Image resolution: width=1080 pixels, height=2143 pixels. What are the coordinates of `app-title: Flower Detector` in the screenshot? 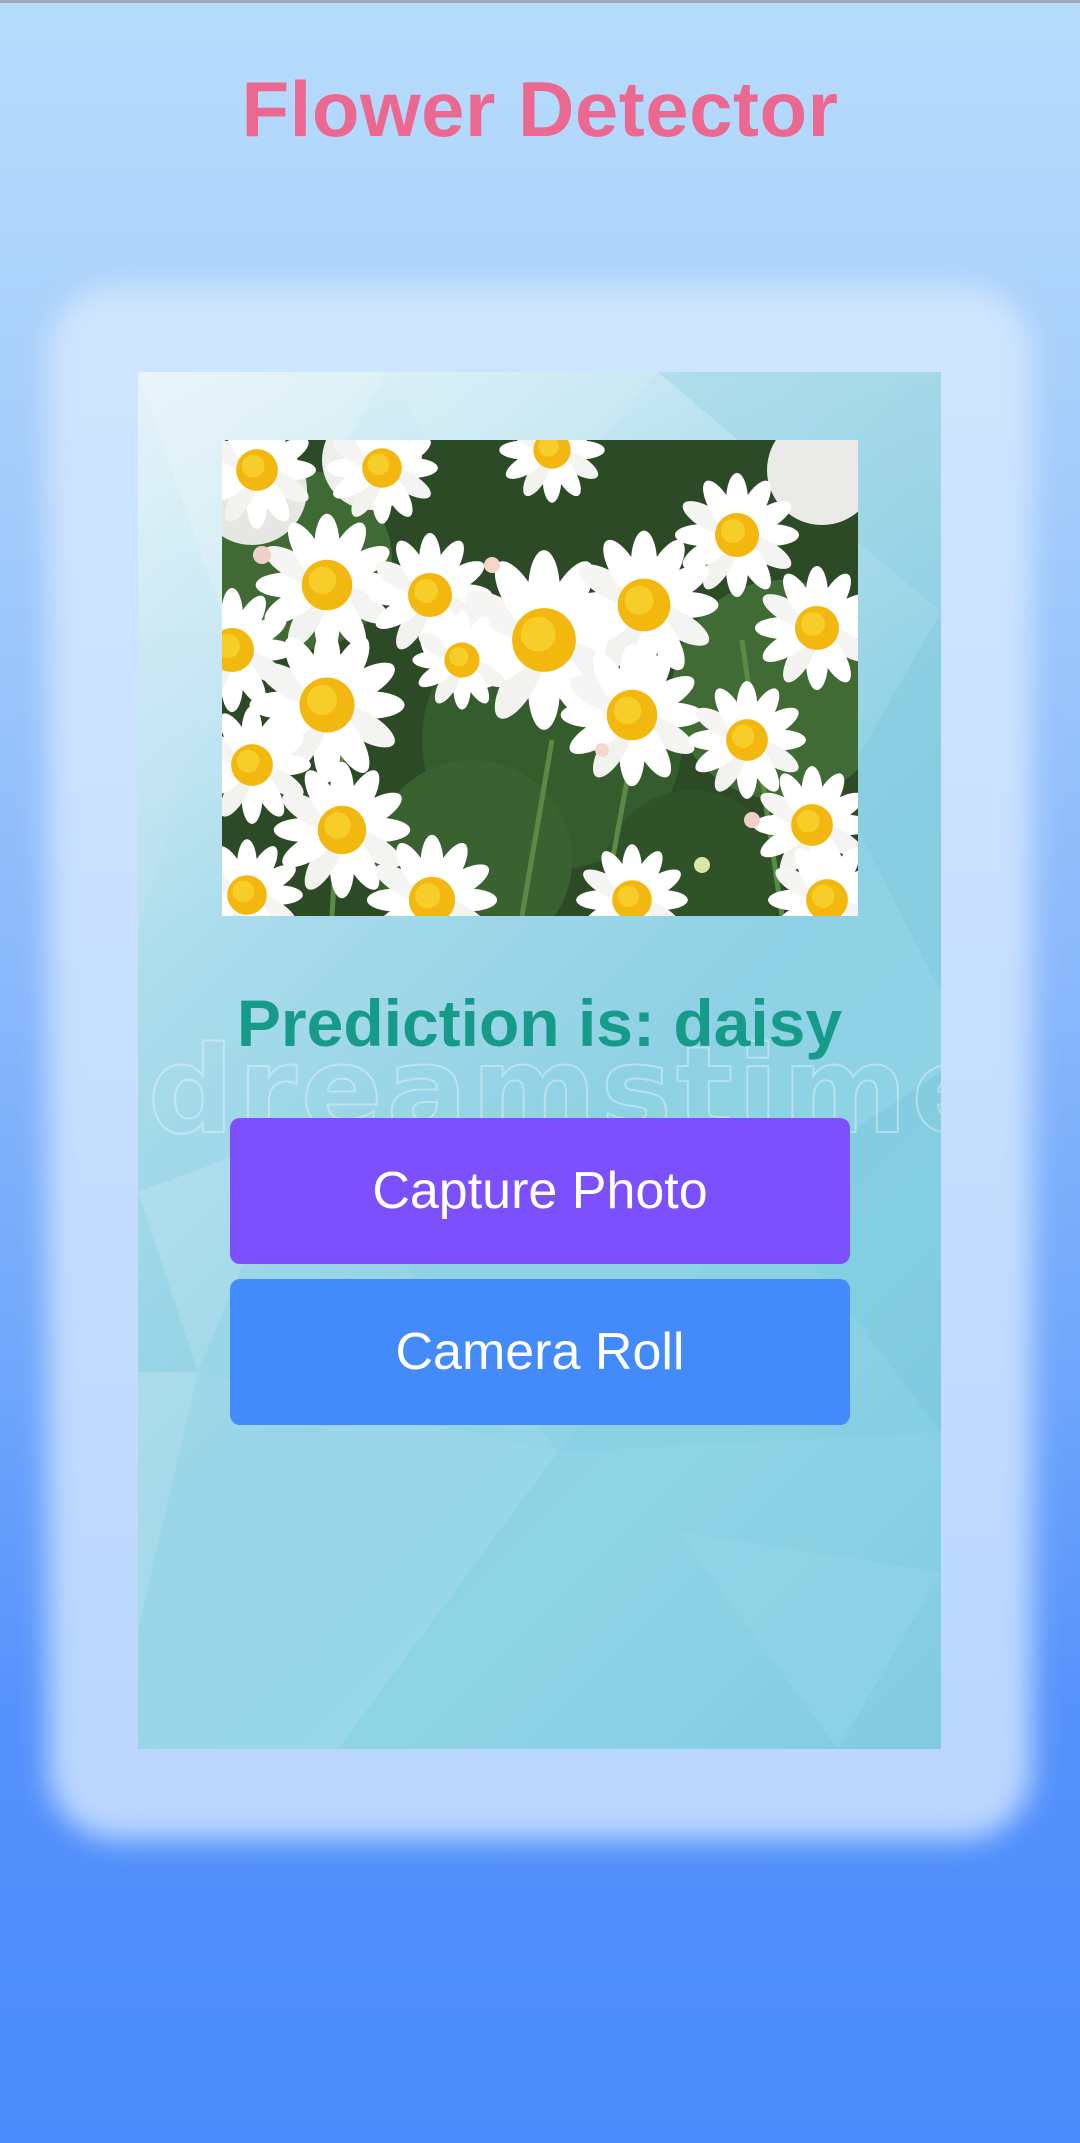 It's located at (540, 109).